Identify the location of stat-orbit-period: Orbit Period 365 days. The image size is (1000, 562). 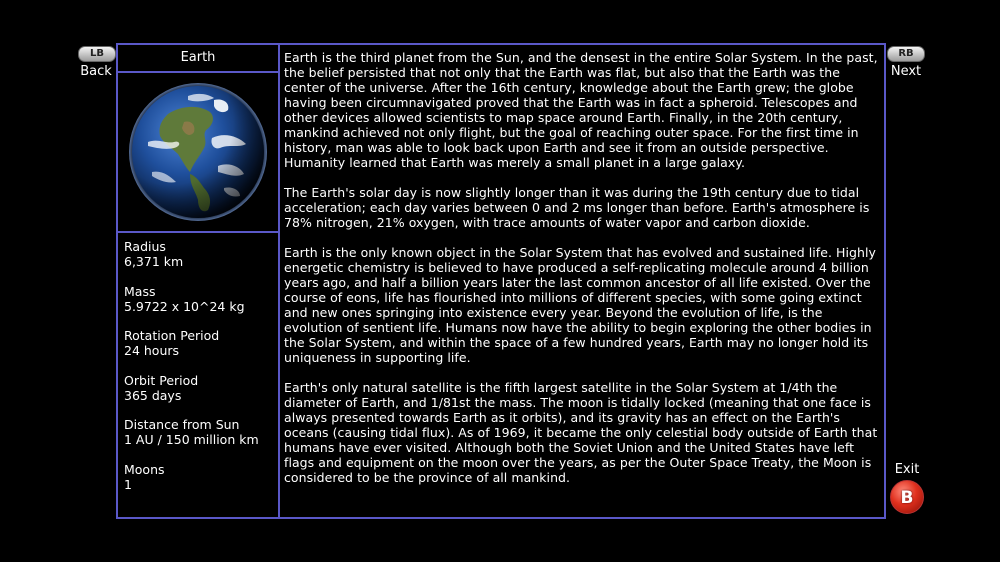
(201, 388).